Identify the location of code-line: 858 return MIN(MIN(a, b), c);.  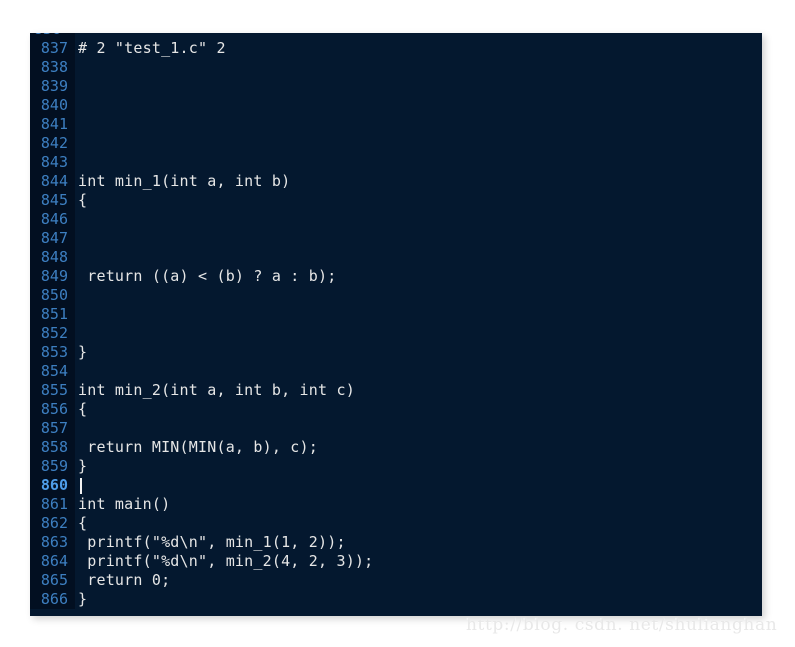
(396, 447).